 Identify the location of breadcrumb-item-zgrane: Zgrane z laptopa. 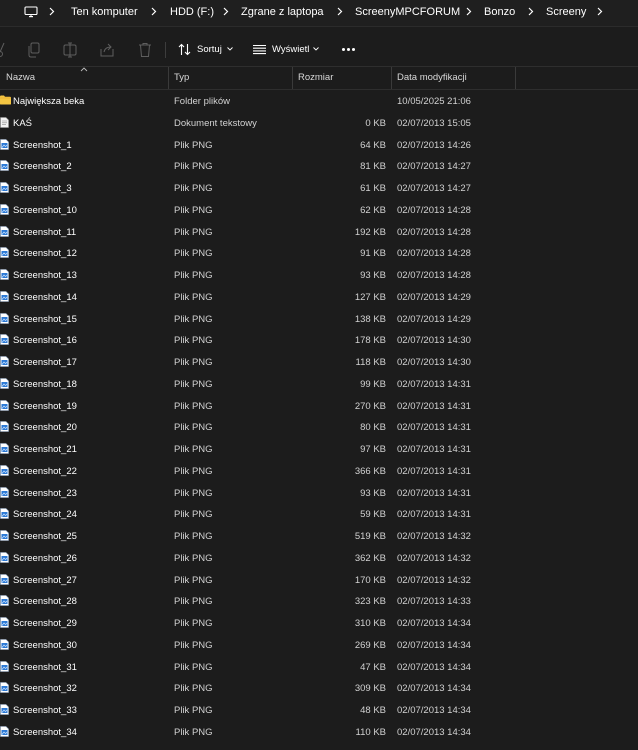
(282, 12).